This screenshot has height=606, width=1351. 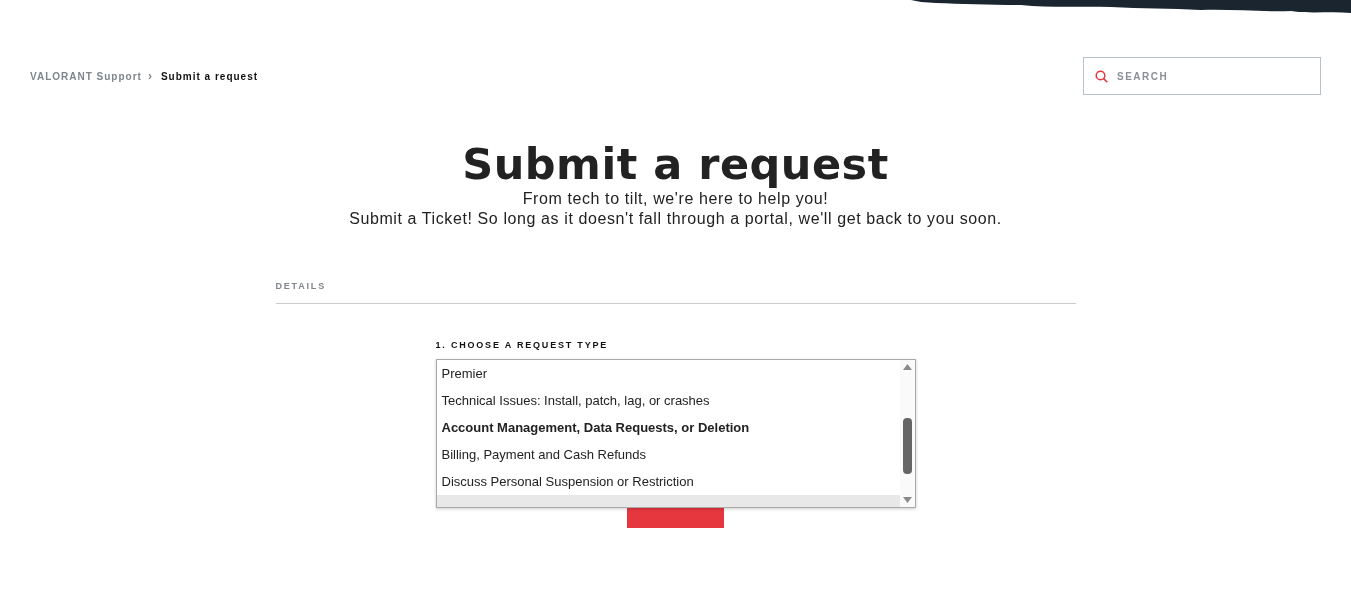 What do you see at coordinates (668, 400) in the screenshot?
I see `list-option: Technical Issues: Install, patch, lag, or crashes` at bounding box center [668, 400].